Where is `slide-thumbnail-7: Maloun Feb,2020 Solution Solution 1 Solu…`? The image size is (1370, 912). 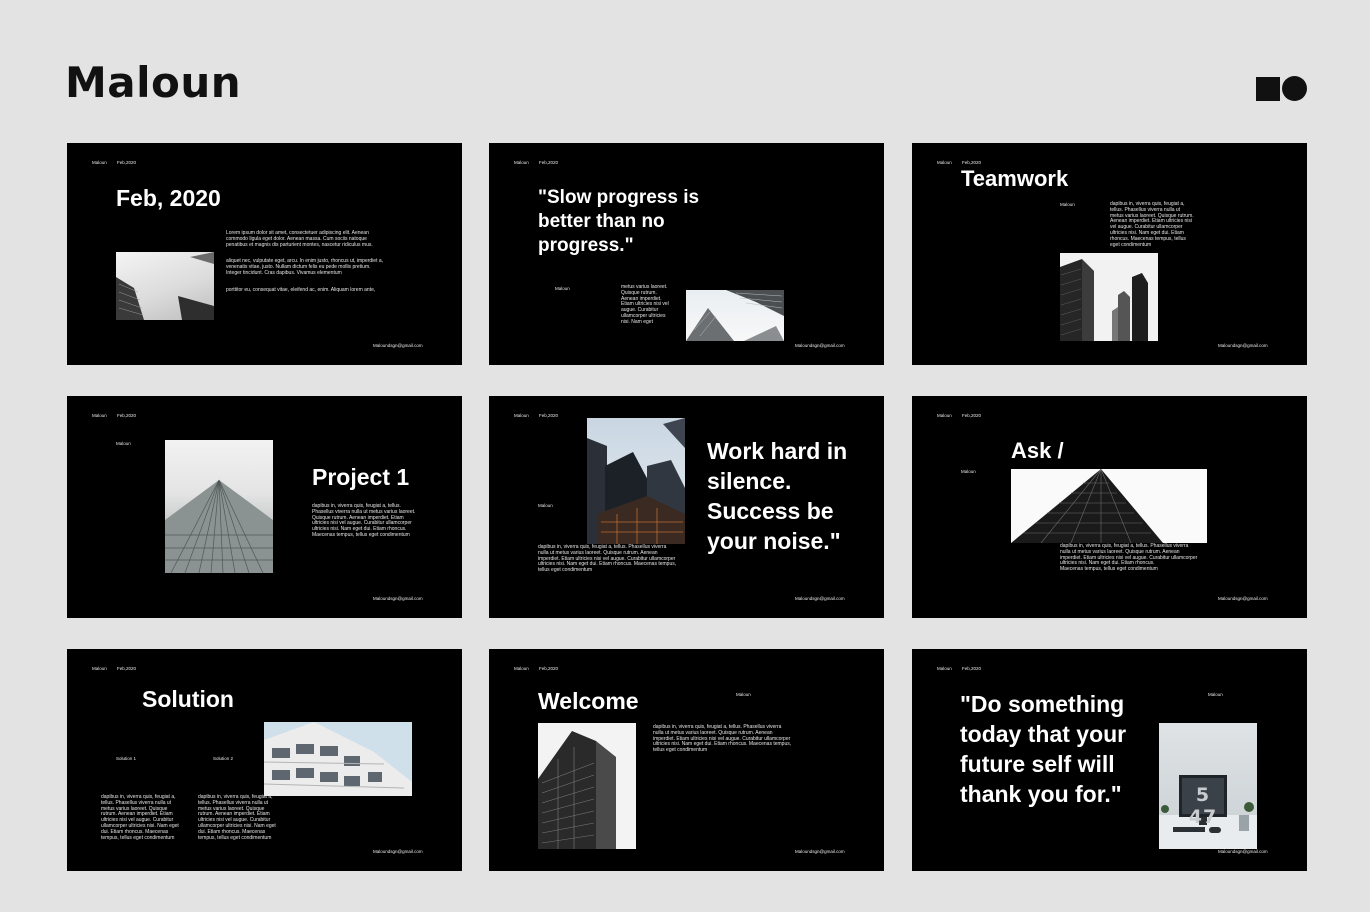
slide-thumbnail-7: Maloun Feb,2020 Solution Solution 1 Solu… is located at coordinates (264, 760).